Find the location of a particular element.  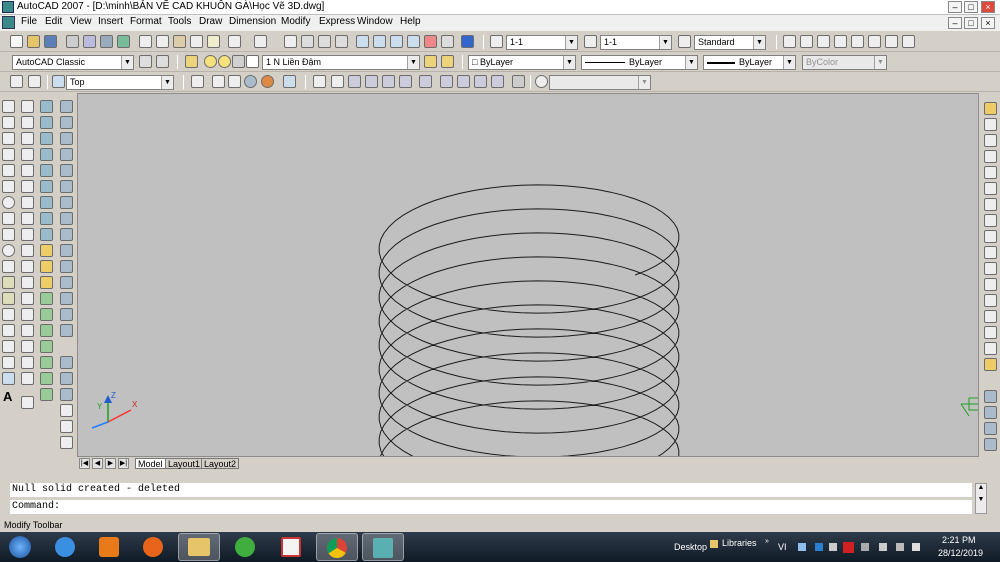

menu-window: Window is located at coordinates (375, 21).